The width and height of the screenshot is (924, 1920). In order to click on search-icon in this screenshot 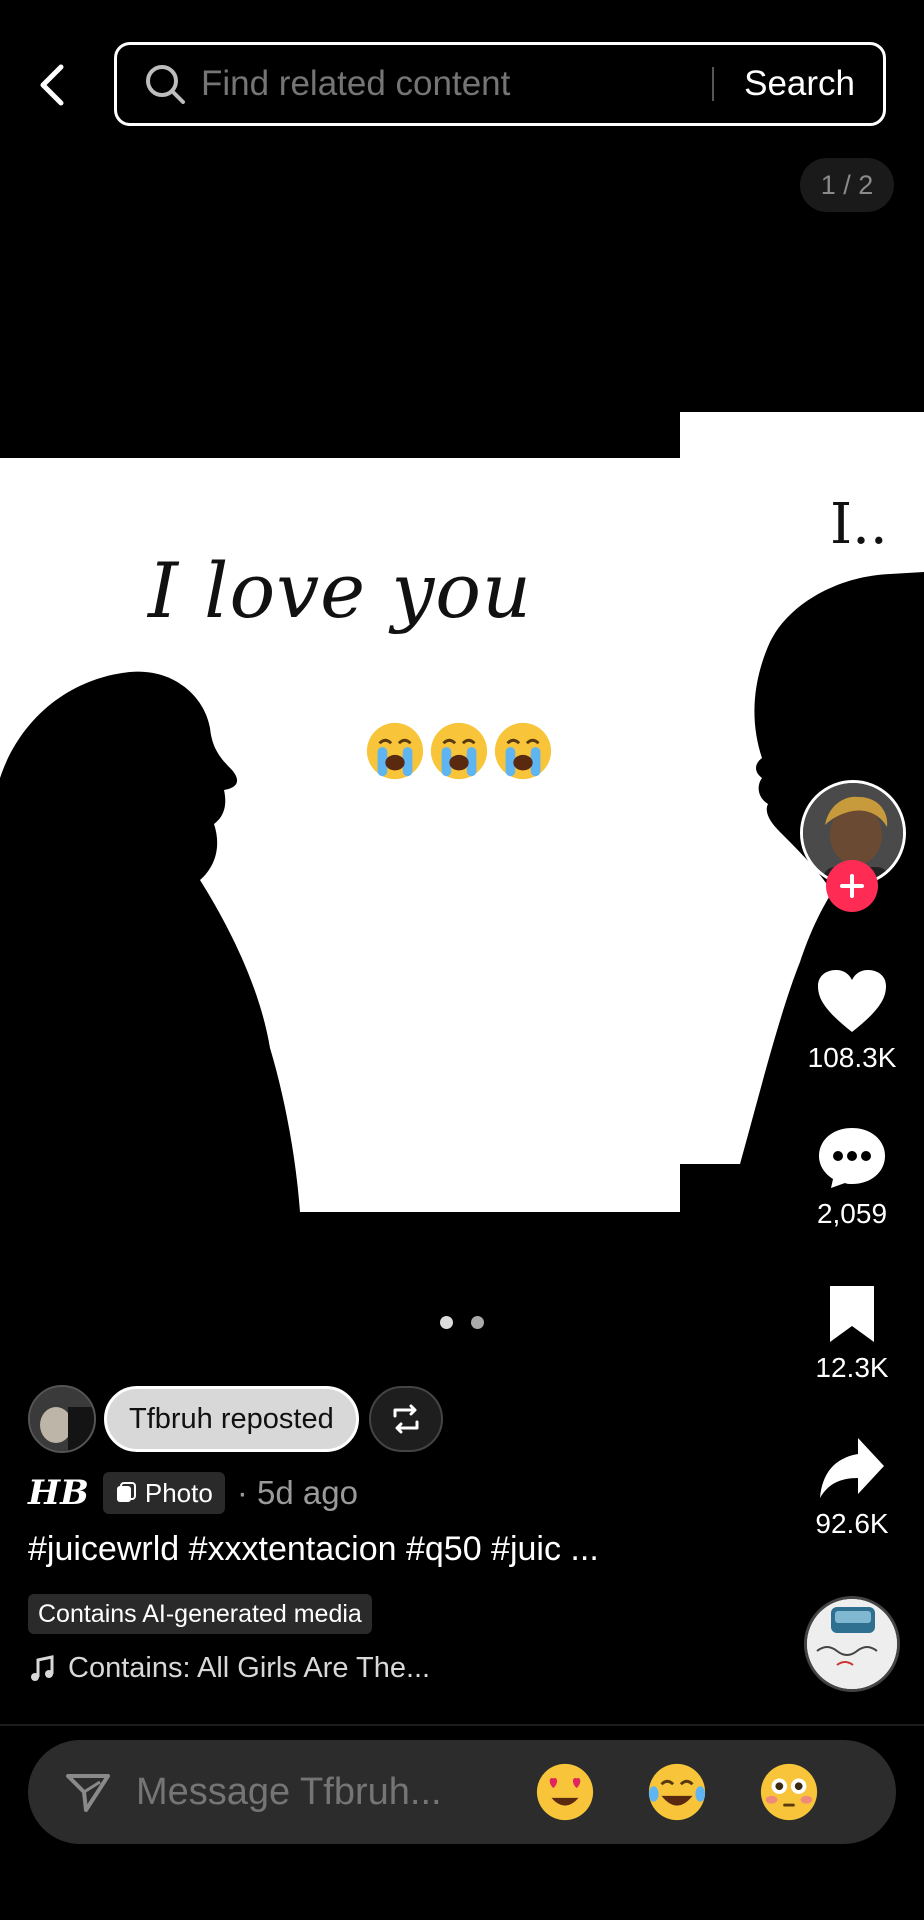, I will do `click(165, 84)`.